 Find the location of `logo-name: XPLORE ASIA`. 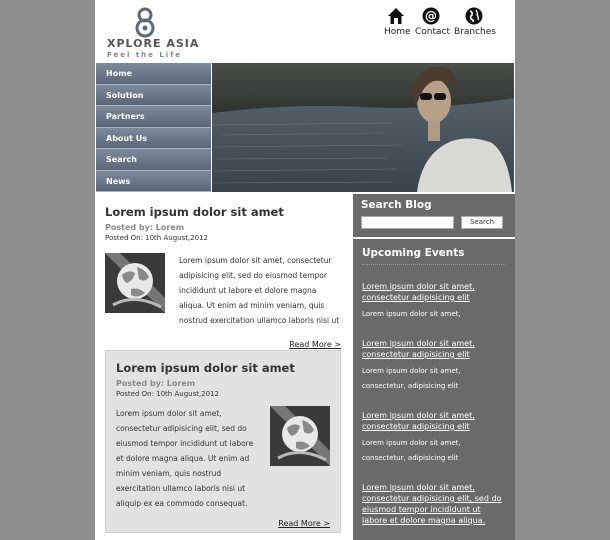

logo-name: XPLORE ASIA is located at coordinates (153, 43).